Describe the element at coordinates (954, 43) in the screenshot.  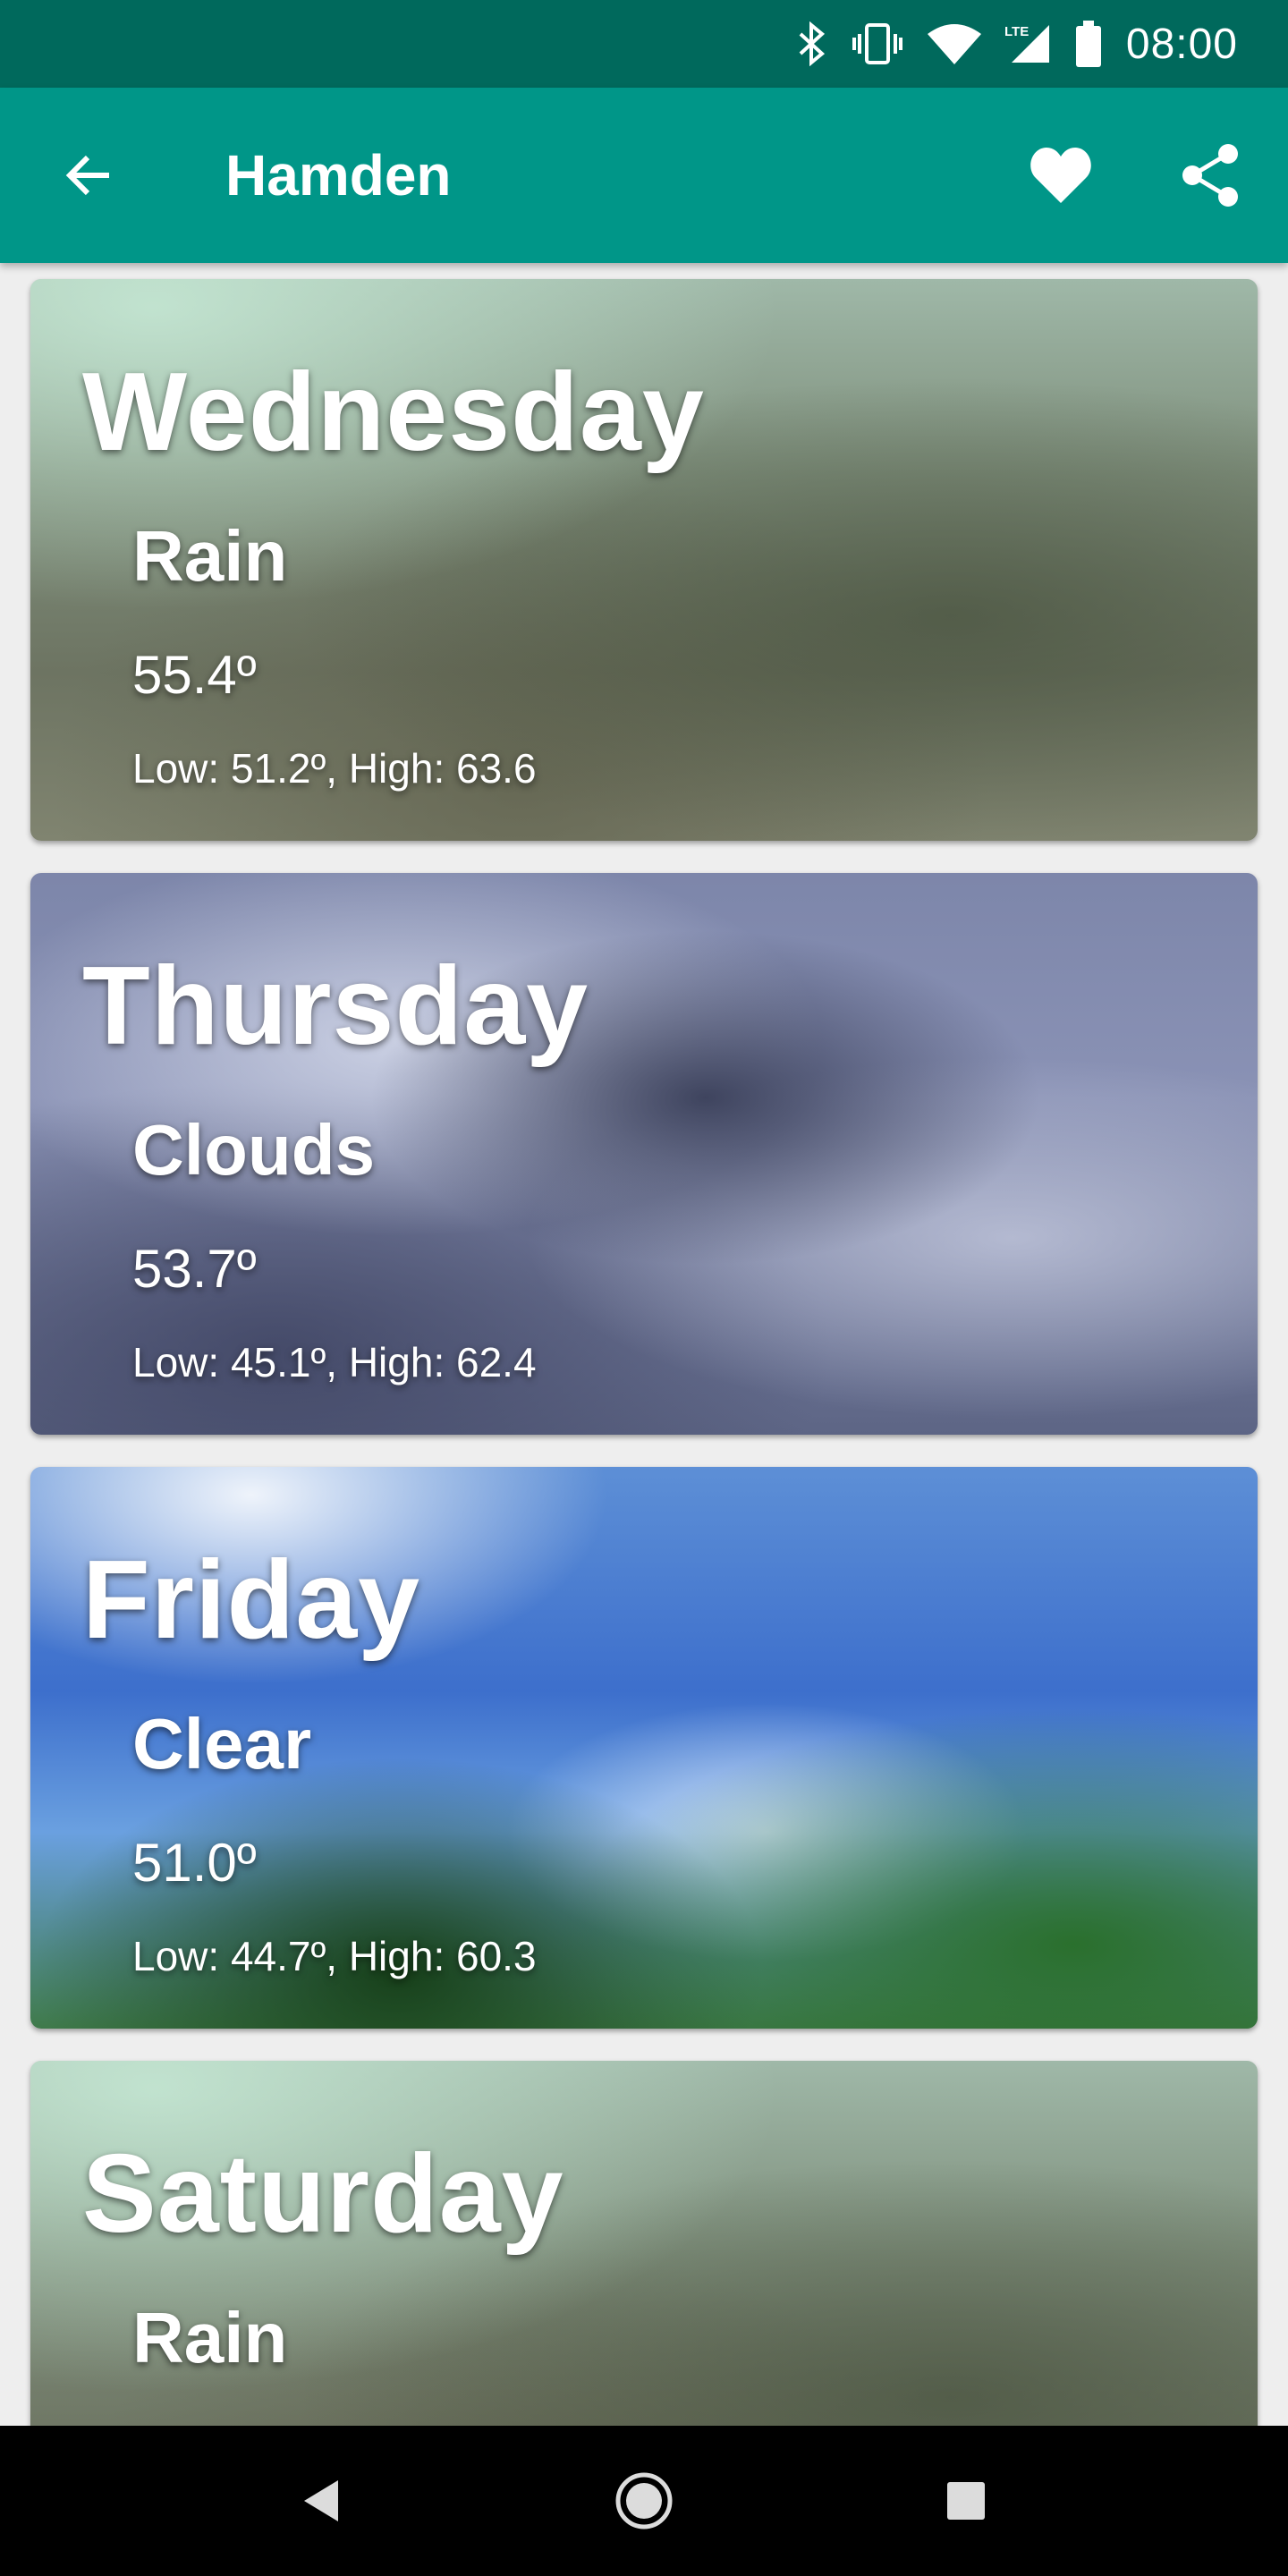
I see `wifi-icon` at that location.